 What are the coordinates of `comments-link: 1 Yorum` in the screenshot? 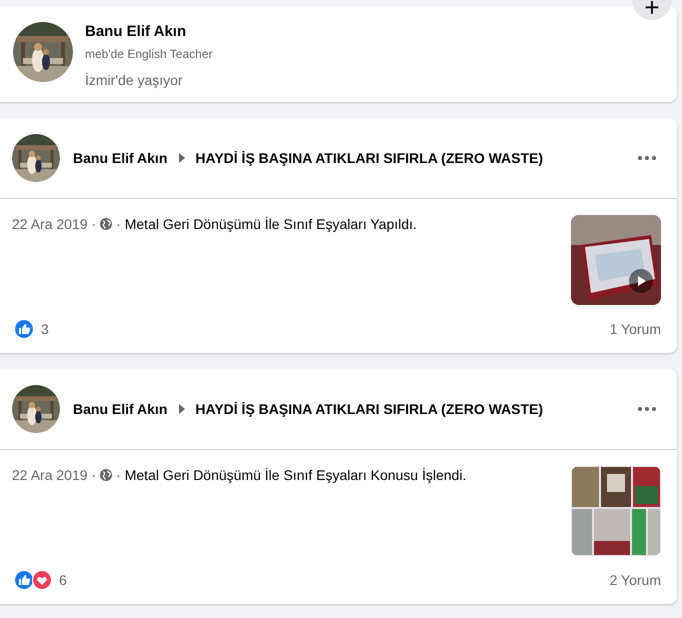 It's located at (635, 329).